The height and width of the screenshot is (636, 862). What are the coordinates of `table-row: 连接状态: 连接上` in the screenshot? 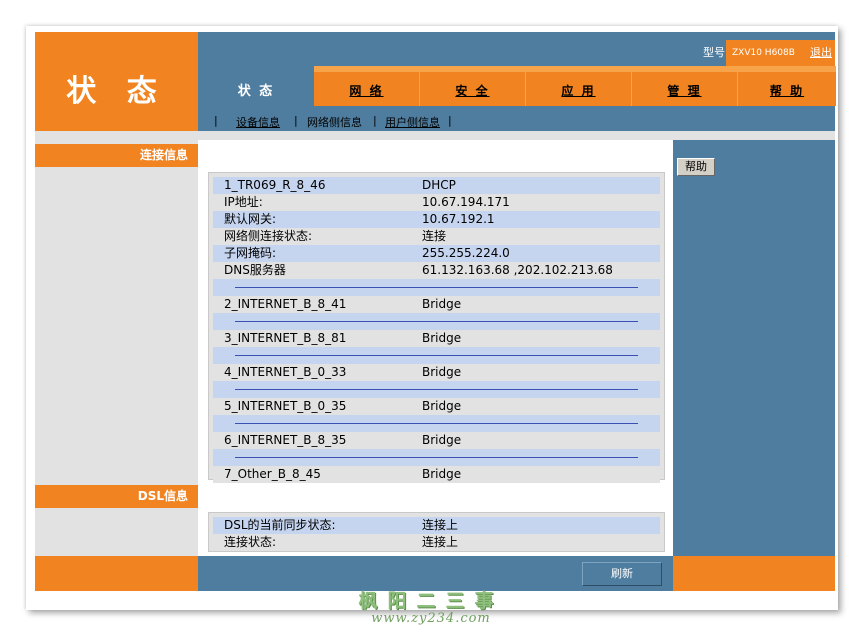 It's located at (436, 542).